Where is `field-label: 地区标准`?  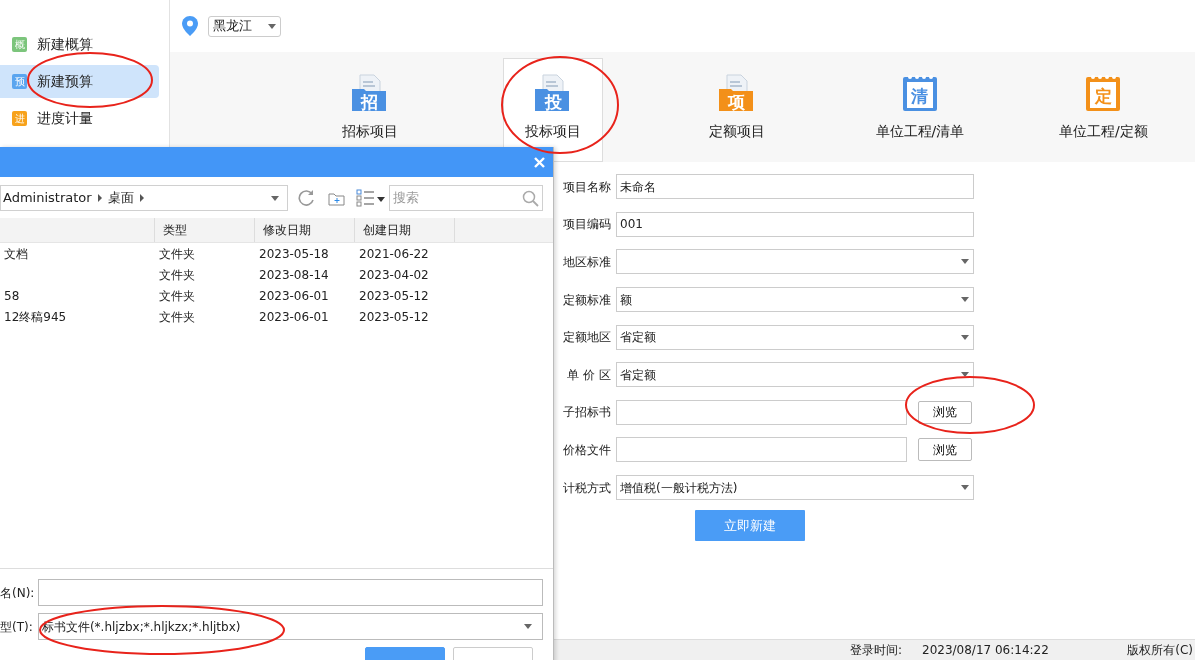
field-label: 地区标准 is located at coordinates (586, 262).